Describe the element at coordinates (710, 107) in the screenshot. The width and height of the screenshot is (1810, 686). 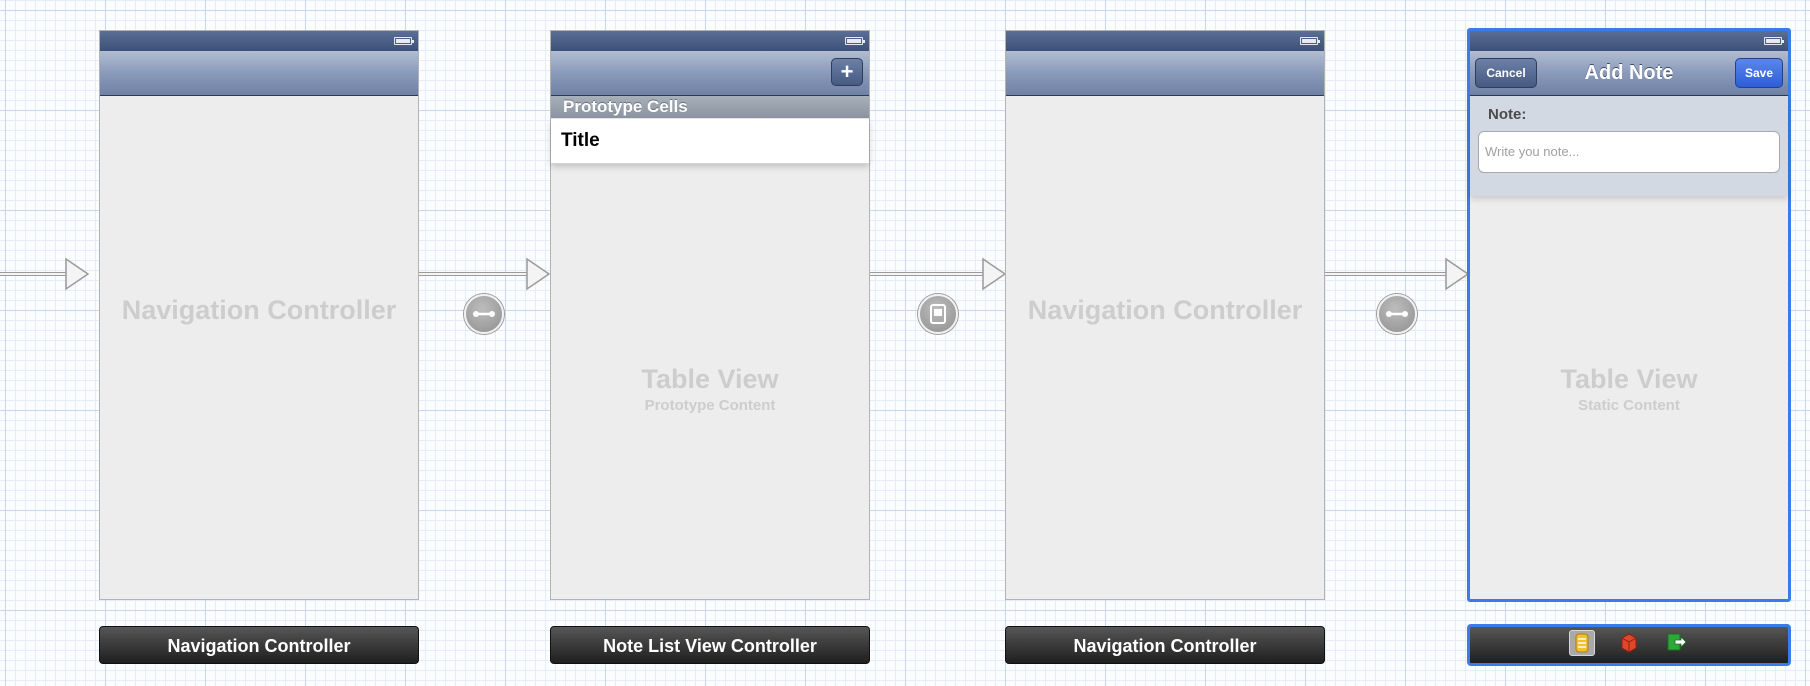
I see `prototype-cells-header: Prototype Cells` at that location.